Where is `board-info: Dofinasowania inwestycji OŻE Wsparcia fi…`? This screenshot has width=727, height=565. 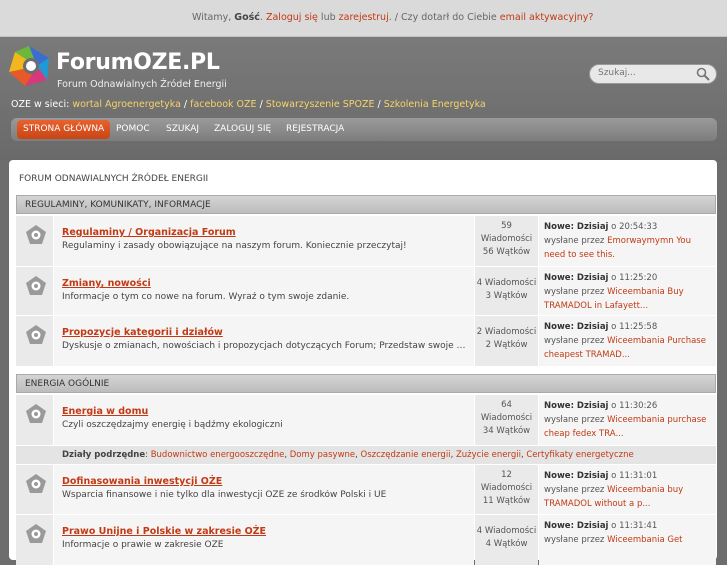
board-info: Dofinasowania inwestycji OŻE Wsparcia fi… is located at coordinates (264, 489).